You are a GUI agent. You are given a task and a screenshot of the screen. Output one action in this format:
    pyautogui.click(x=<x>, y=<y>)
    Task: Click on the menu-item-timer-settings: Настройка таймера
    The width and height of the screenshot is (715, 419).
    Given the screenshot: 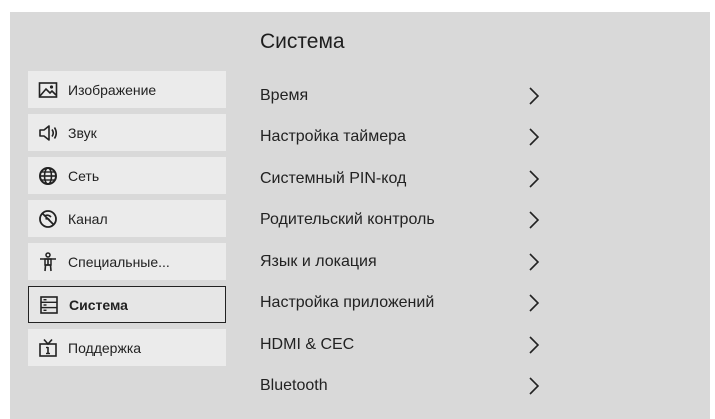 What is the action you would take?
    pyautogui.click(x=410, y=138)
    